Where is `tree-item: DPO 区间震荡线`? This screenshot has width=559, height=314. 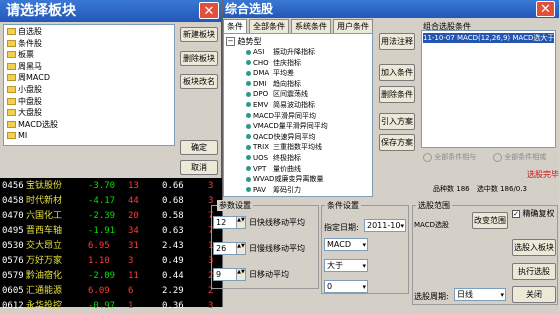 tree-item: DPO 区间震荡线 is located at coordinates (287, 94).